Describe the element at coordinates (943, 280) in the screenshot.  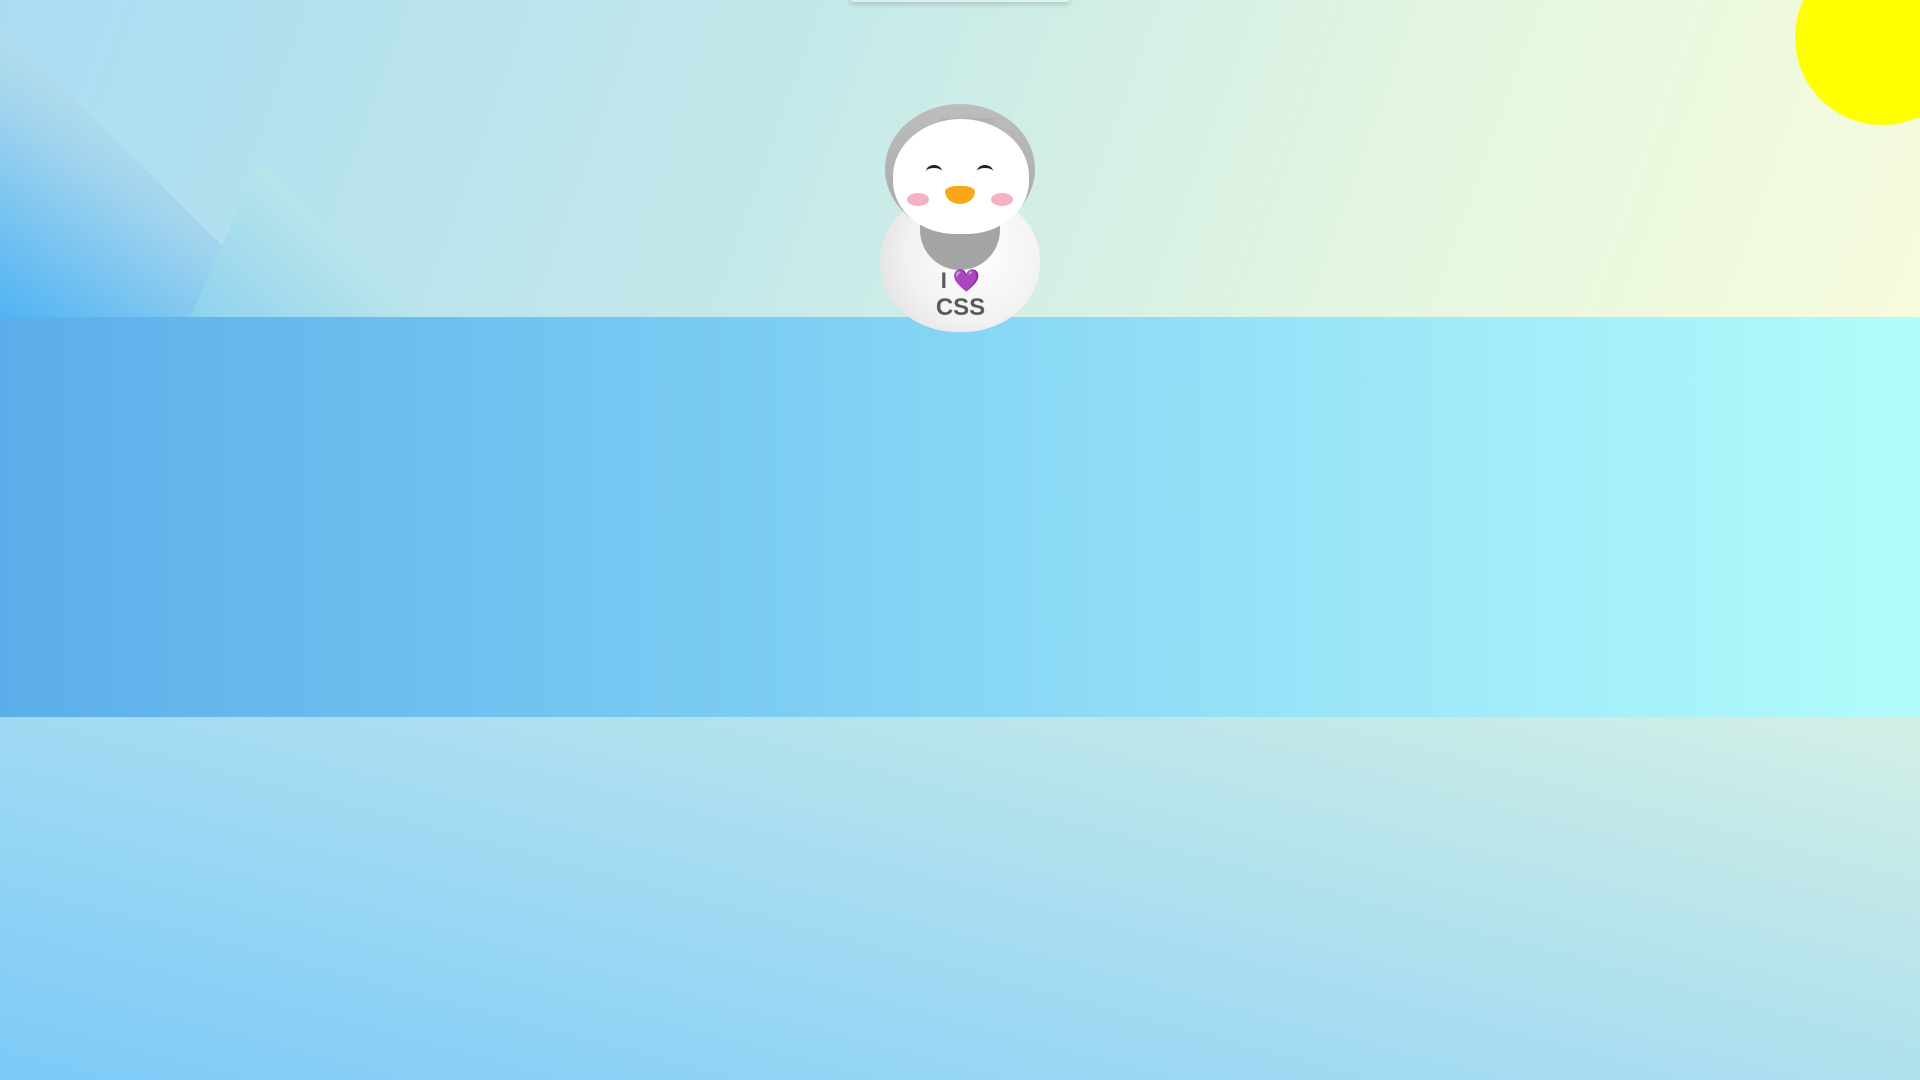
I see `shirt-i-text: I` at that location.